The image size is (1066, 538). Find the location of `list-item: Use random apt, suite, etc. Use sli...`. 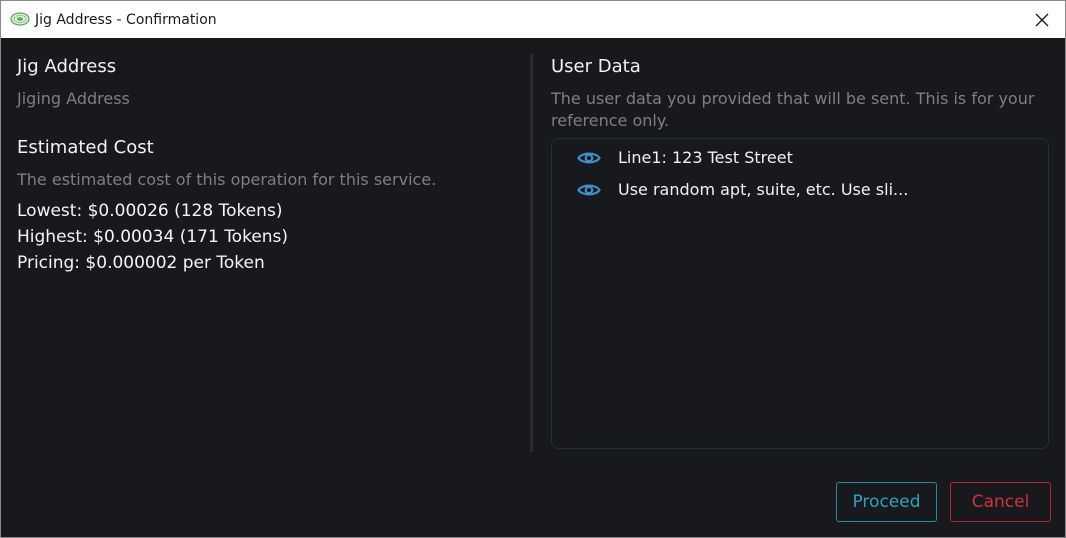

list-item: Use random apt, suite, etc. Use sli... is located at coordinates (742, 190).